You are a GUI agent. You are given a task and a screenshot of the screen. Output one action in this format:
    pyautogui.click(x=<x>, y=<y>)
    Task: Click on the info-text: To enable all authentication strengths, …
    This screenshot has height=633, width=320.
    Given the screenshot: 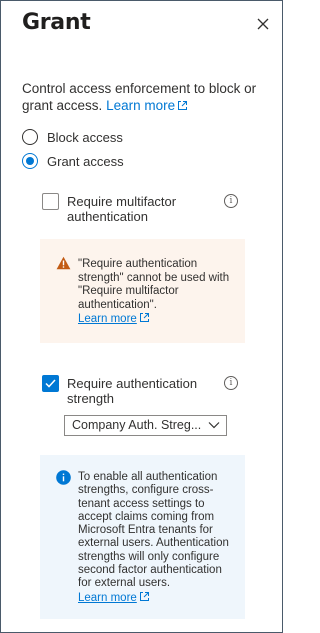 What is the action you would take?
    pyautogui.click(x=153, y=530)
    